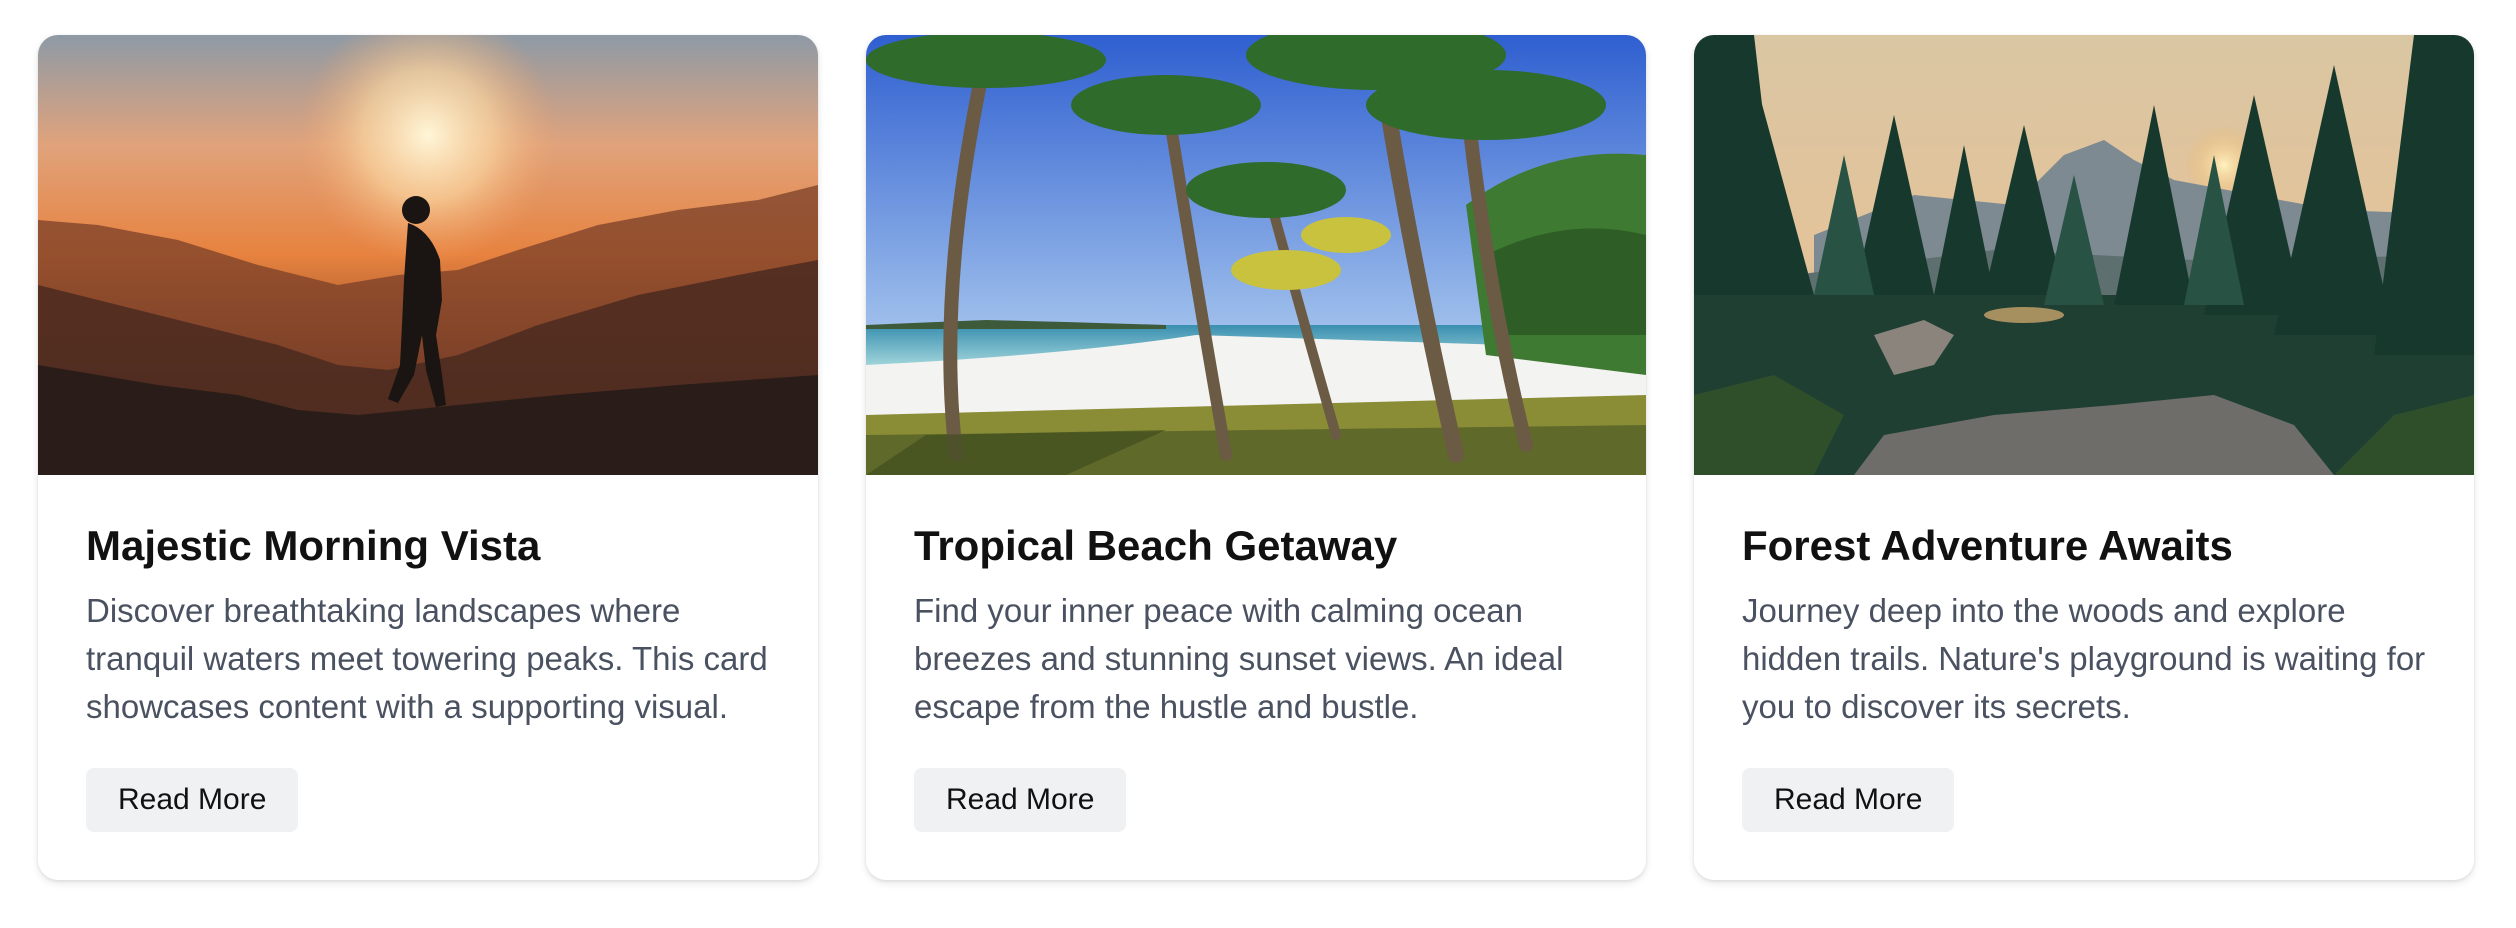 Image resolution: width=2516 pixels, height=928 pixels. Describe the element at coordinates (1256, 255) in the screenshot. I see `card-image-palm-beach` at that location.